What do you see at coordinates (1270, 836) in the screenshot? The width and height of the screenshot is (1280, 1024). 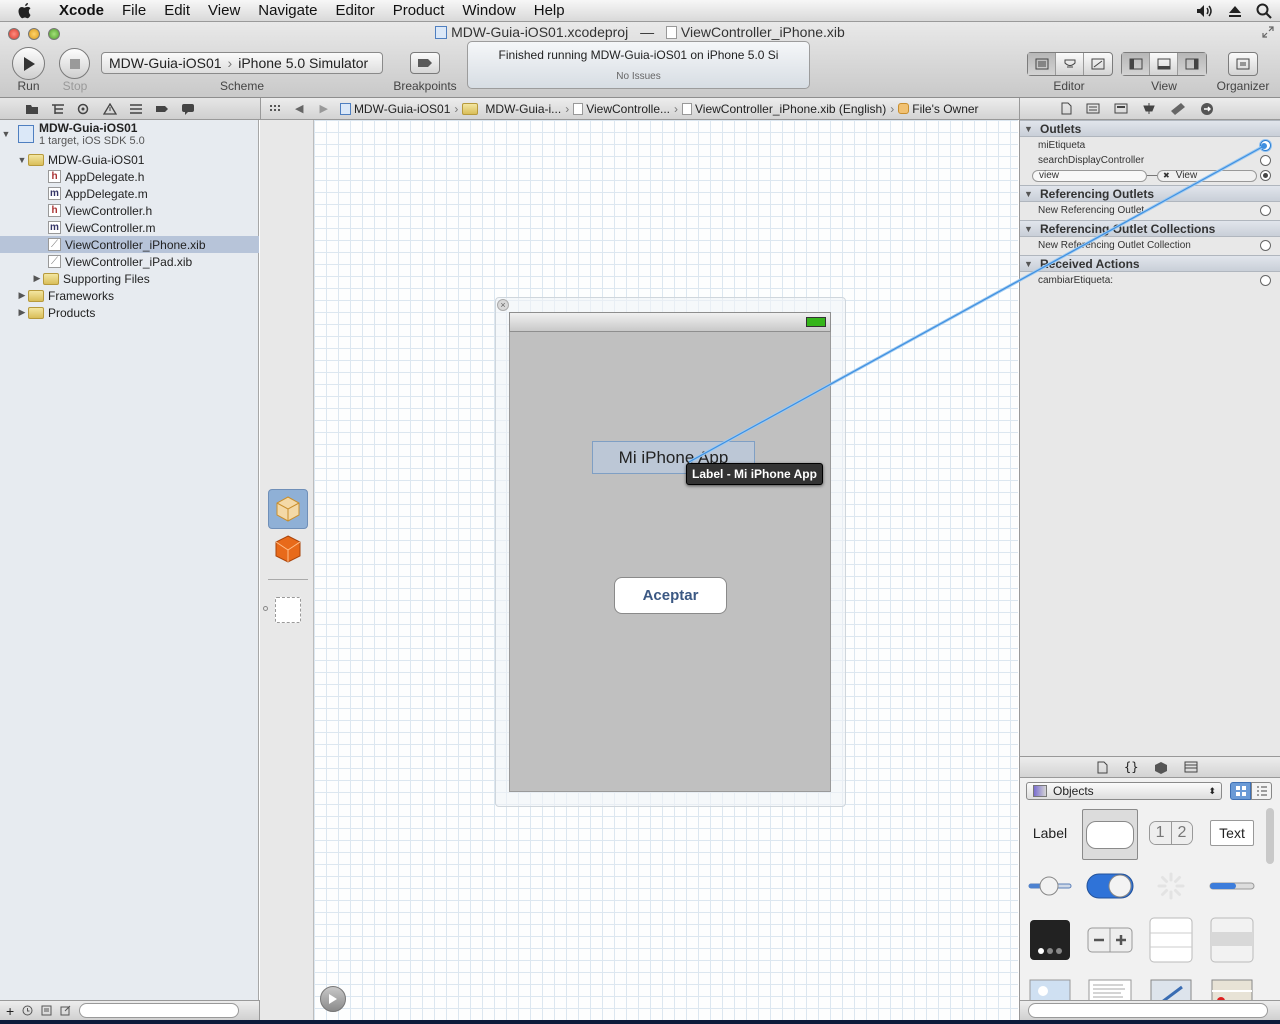 I see `library-scrollbar` at bounding box center [1270, 836].